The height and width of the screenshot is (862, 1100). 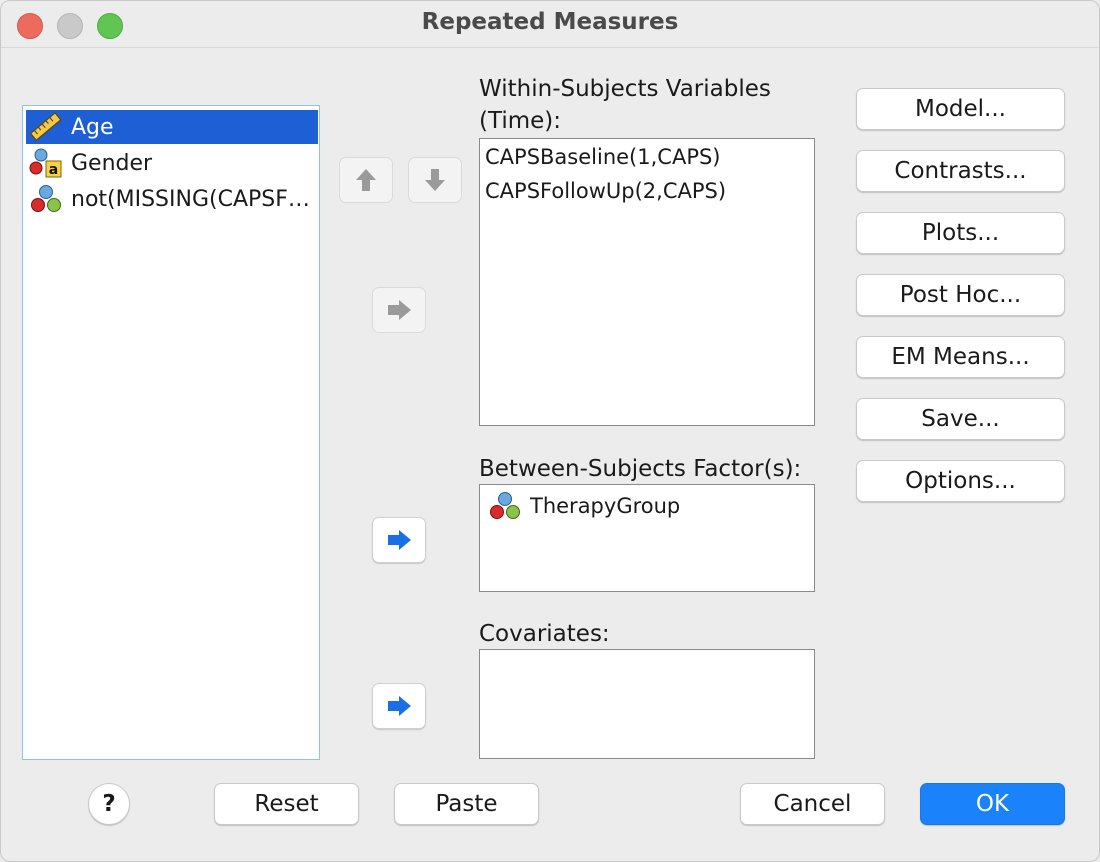 I want to click on variable-item-age: Age, so click(x=172, y=127).